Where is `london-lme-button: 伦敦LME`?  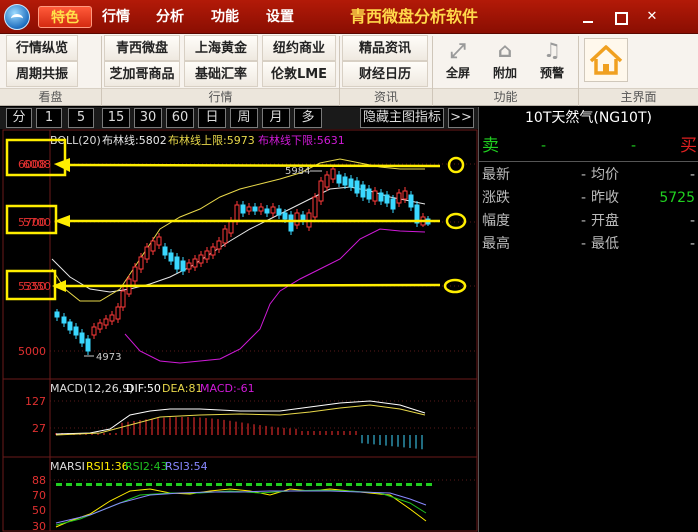
london-lme-button: 伦敦LME is located at coordinates (299, 74).